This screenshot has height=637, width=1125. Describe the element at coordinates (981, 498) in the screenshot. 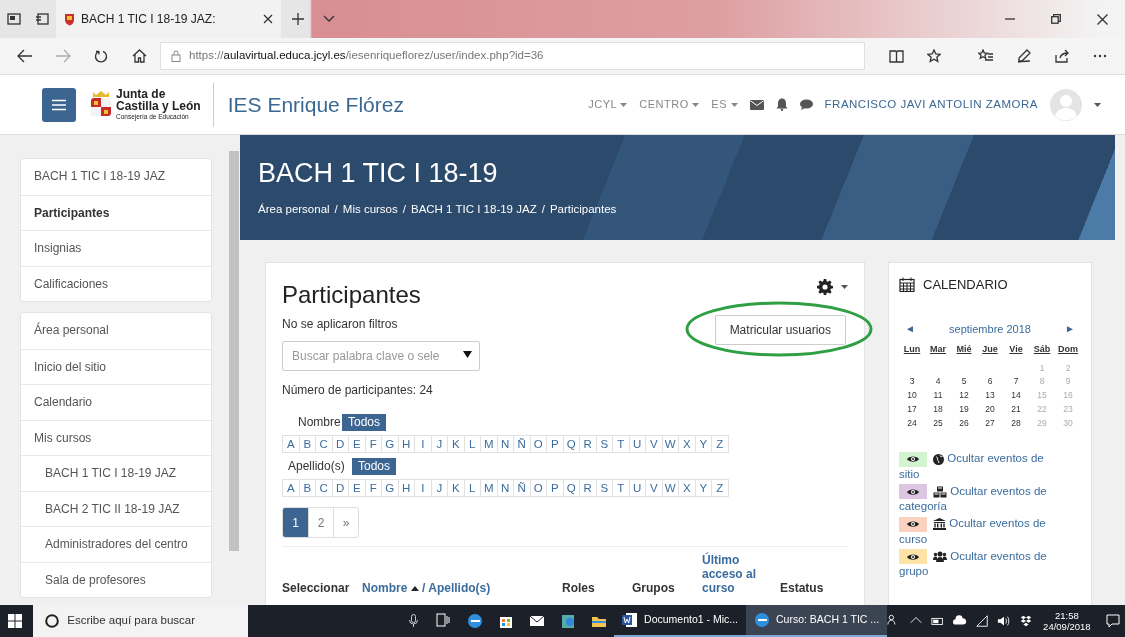

I see `event-filter-link: Ocultar eventos de categoría` at that location.